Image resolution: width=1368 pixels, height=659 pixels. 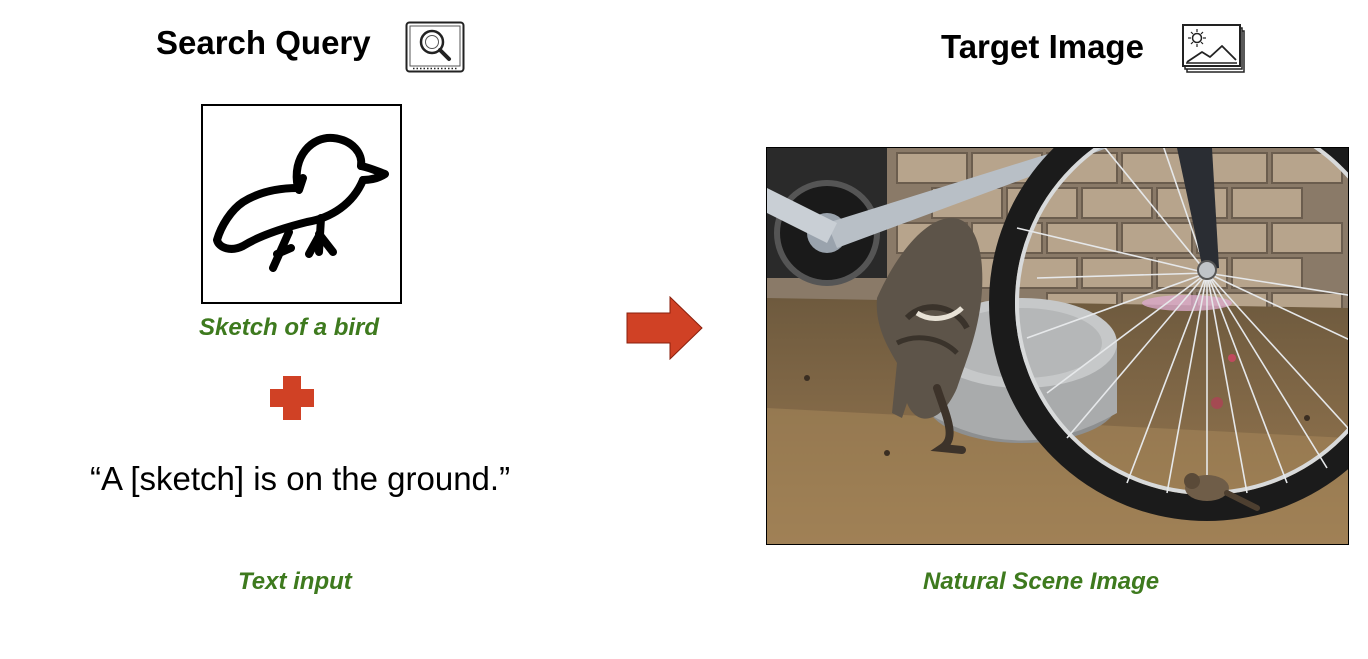 What do you see at coordinates (1041, 581) in the screenshot?
I see `target-image-caption: Natural Scene Image` at bounding box center [1041, 581].